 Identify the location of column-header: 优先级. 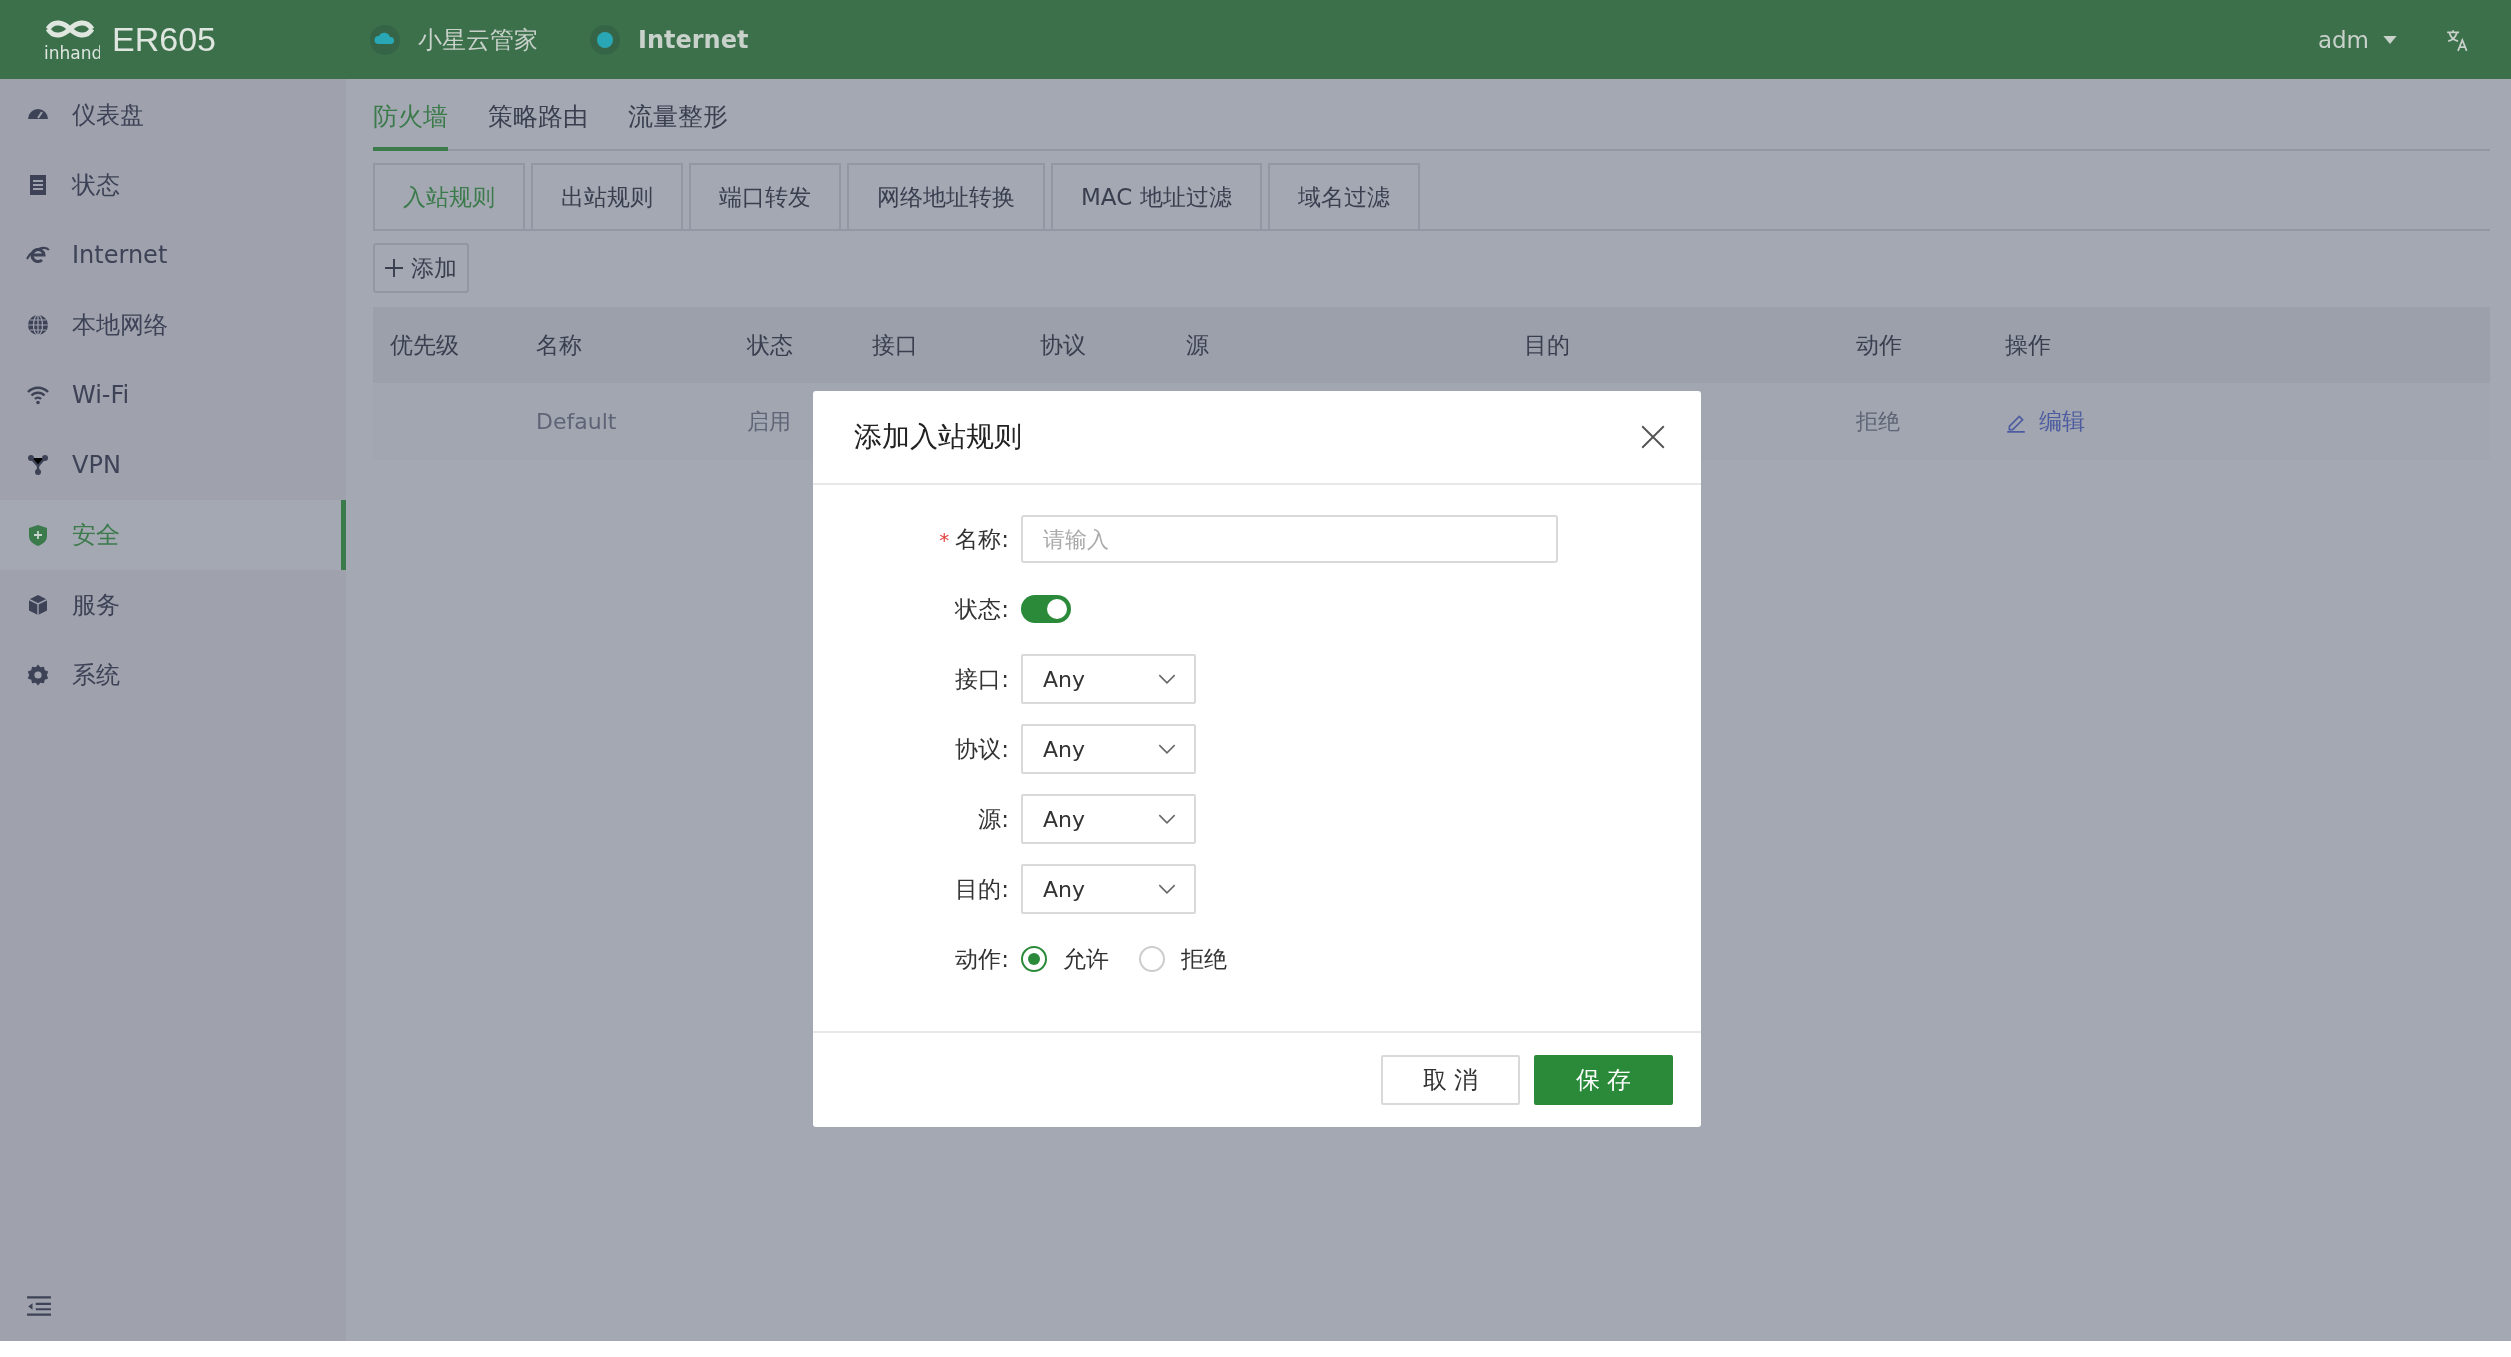
(424, 345).